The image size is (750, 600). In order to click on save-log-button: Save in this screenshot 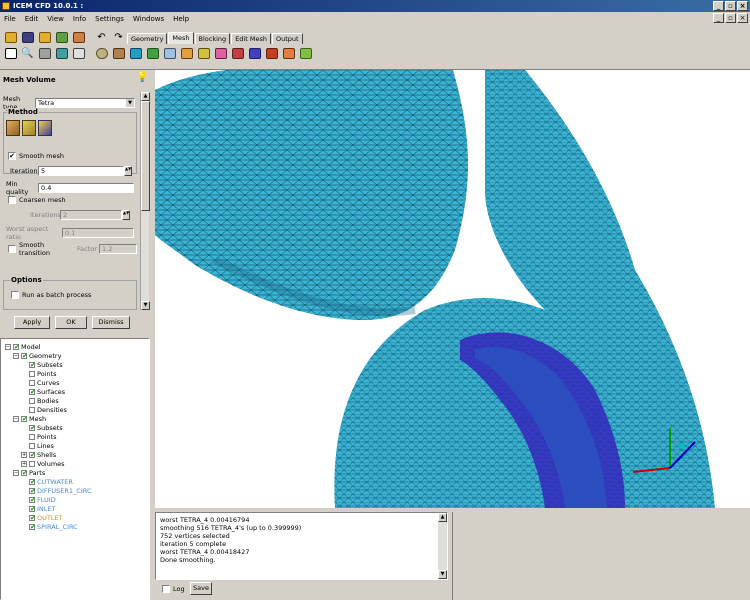, I will do `click(201, 588)`.